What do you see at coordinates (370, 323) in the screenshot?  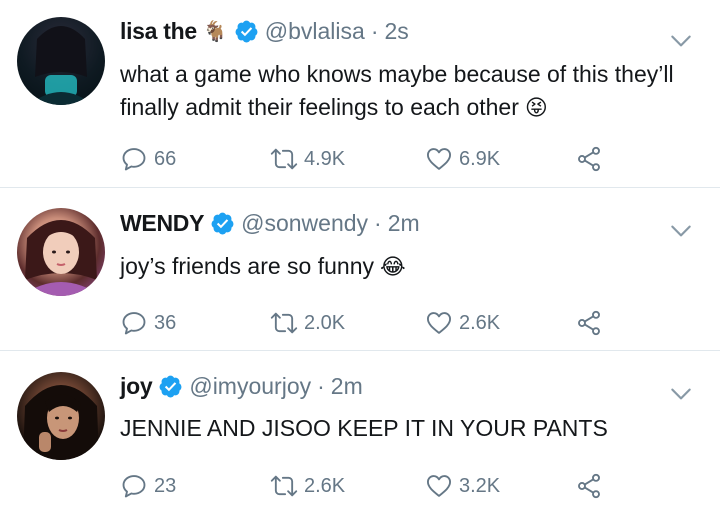 I see `tweet-actions: 36 2.0K 2.6K` at bounding box center [370, 323].